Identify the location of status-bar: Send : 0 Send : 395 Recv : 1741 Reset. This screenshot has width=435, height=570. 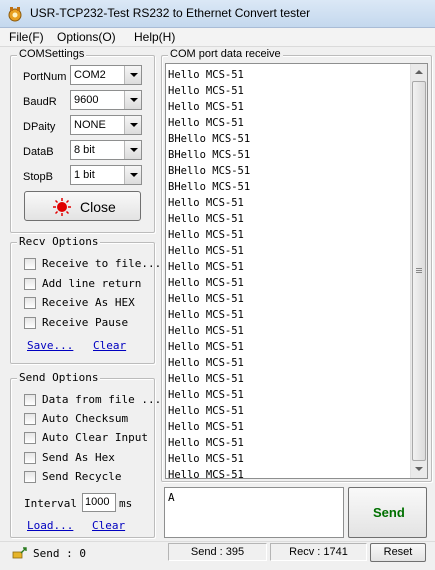
(217, 555).